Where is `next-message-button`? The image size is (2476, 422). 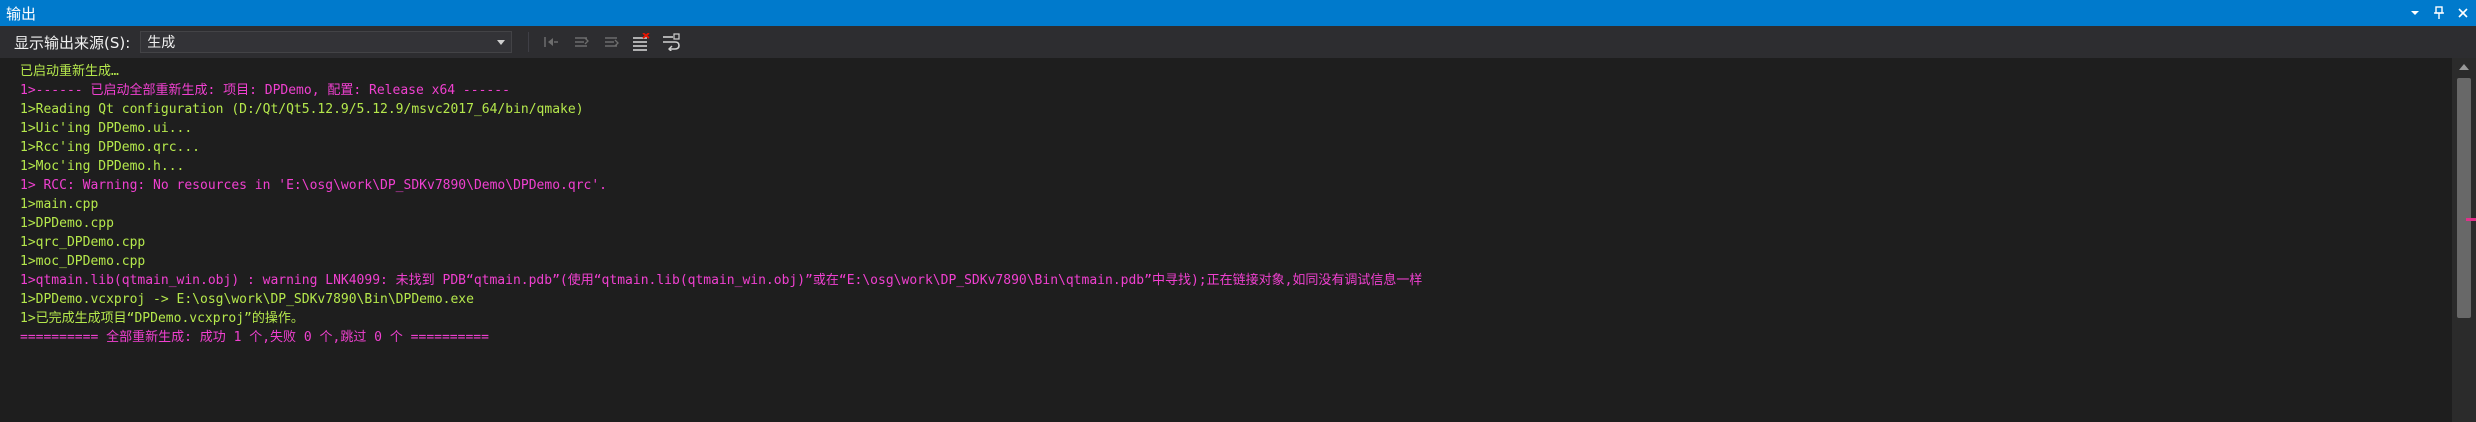
next-message-button is located at coordinates (611, 42).